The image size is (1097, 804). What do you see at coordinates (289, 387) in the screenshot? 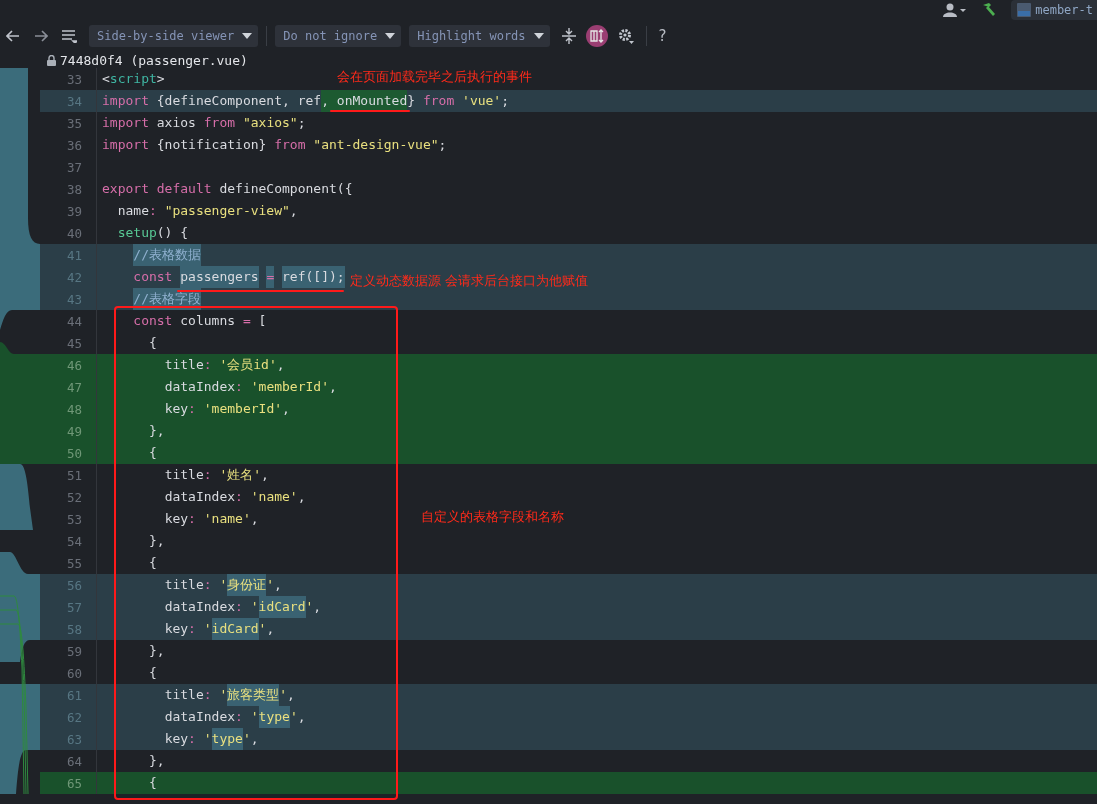
I see `code-token: 'memberId'` at bounding box center [289, 387].